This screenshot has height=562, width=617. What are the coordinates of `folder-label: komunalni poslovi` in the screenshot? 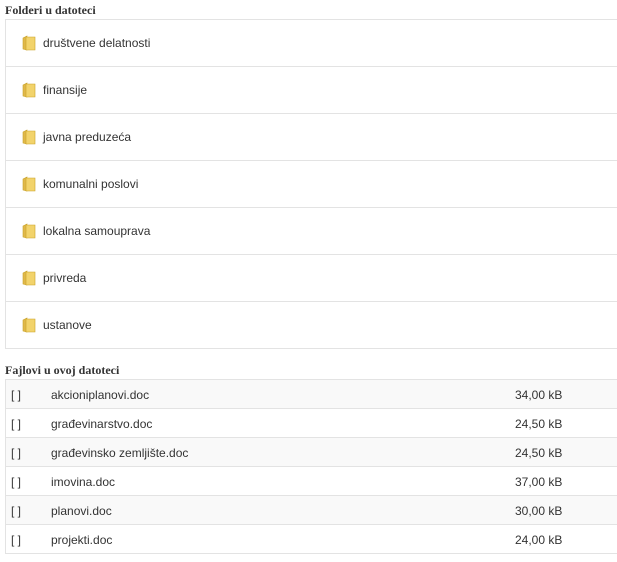 It's located at (91, 184).